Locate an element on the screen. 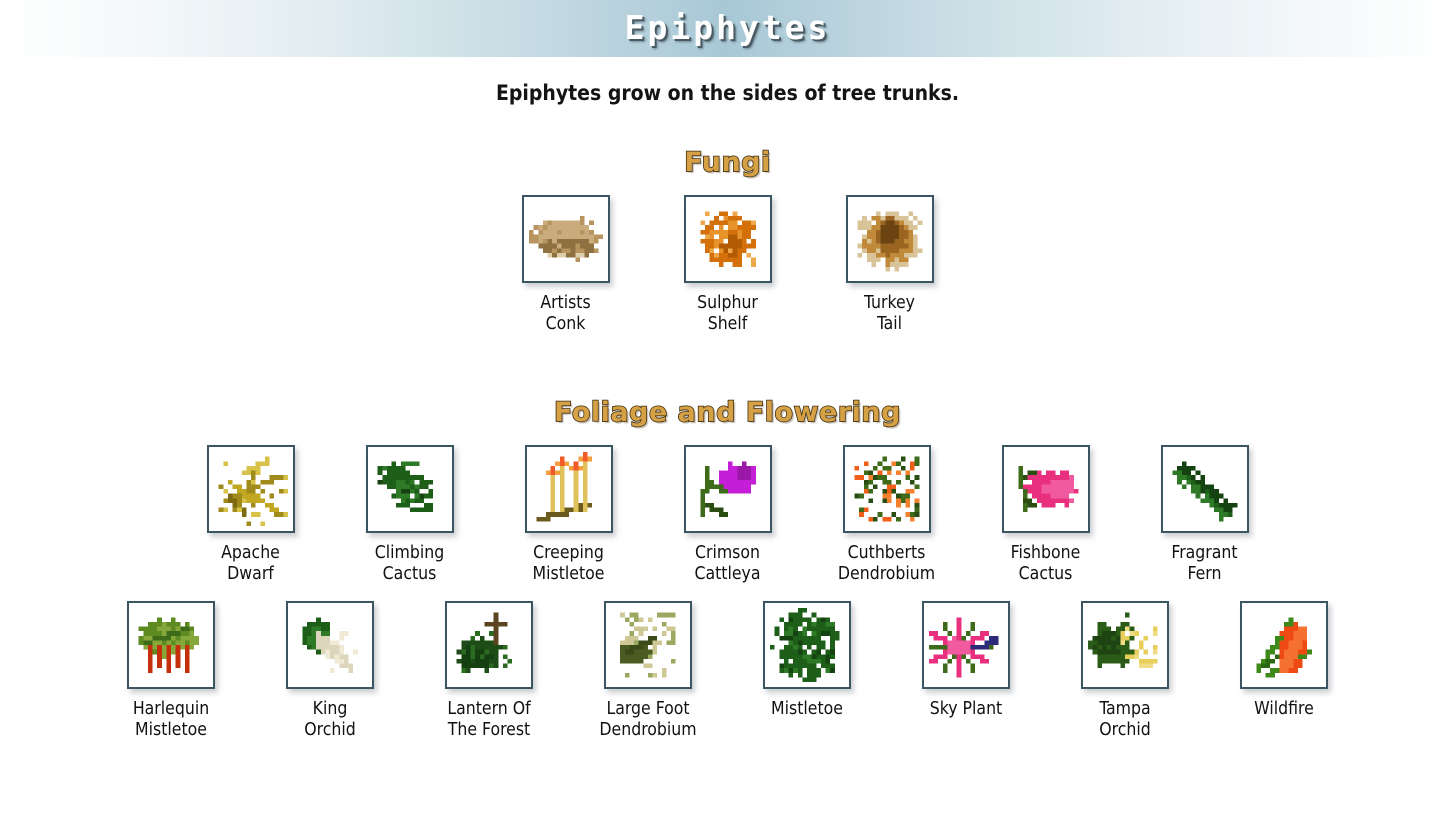 Image resolution: width=1455 pixels, height=814 pixels. plant-item: Mistletoe is located at coordinates (807, 660).